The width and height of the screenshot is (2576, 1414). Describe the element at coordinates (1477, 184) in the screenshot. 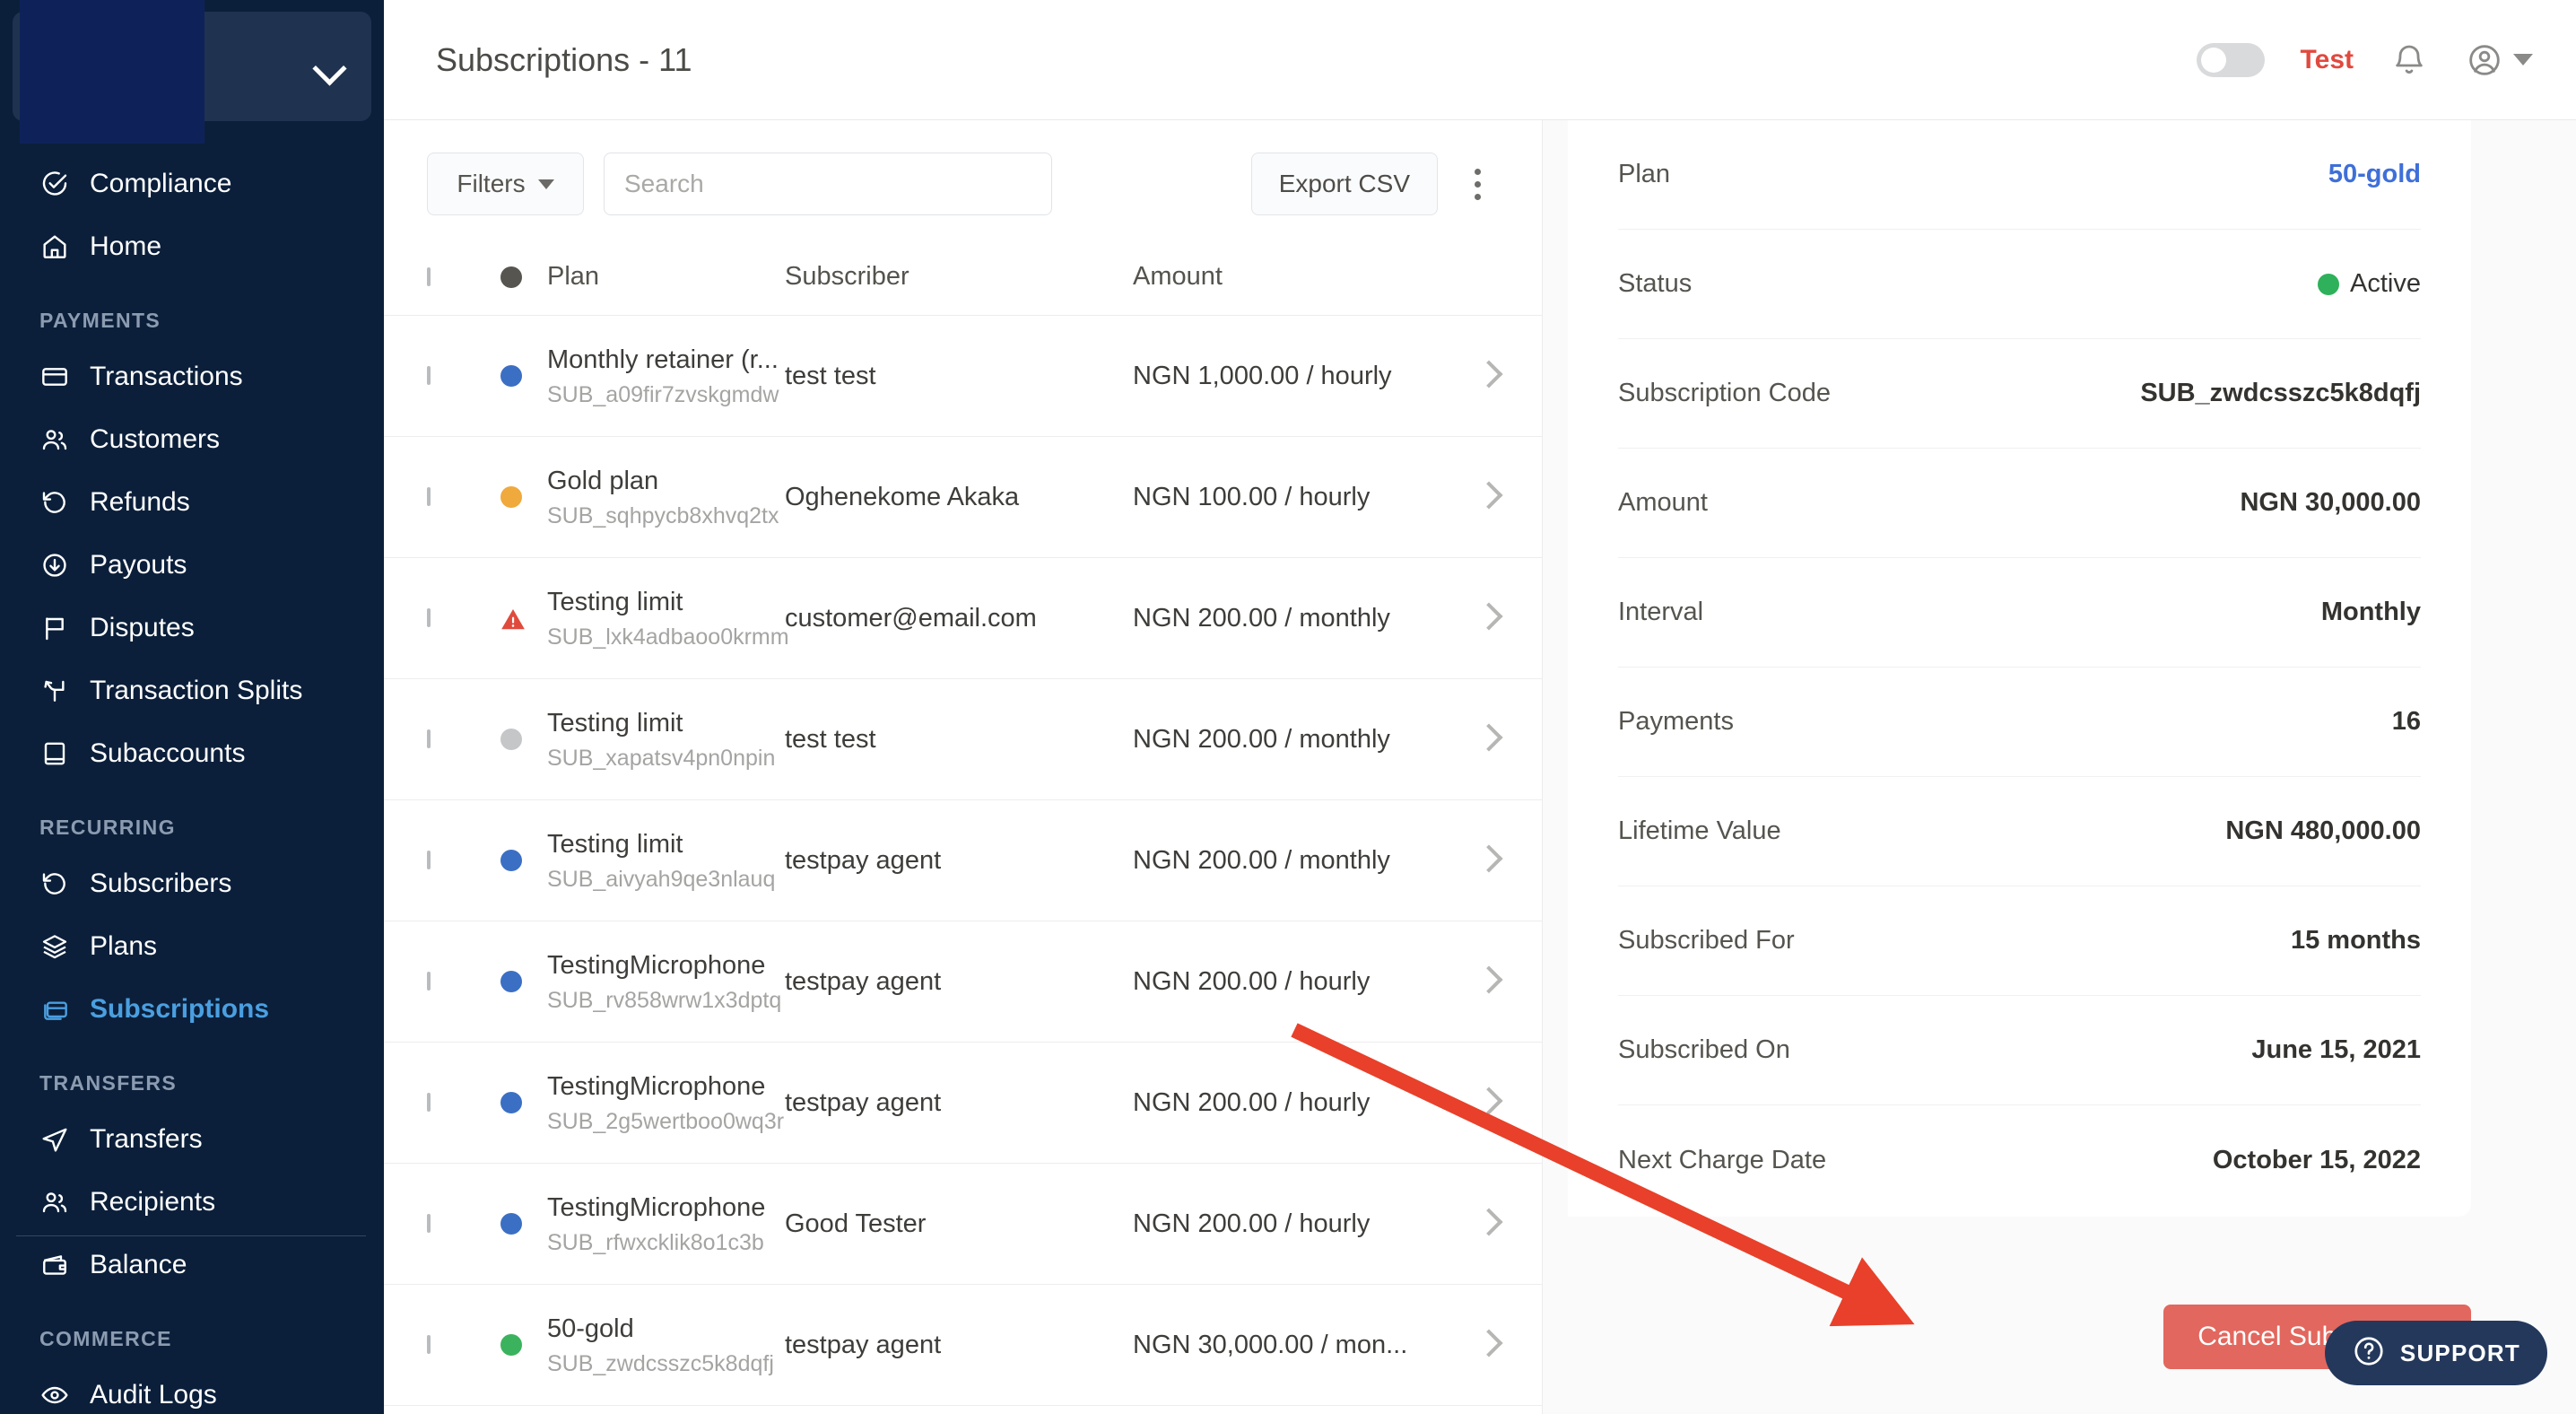

I see `kebab-menu-icon` at that location.